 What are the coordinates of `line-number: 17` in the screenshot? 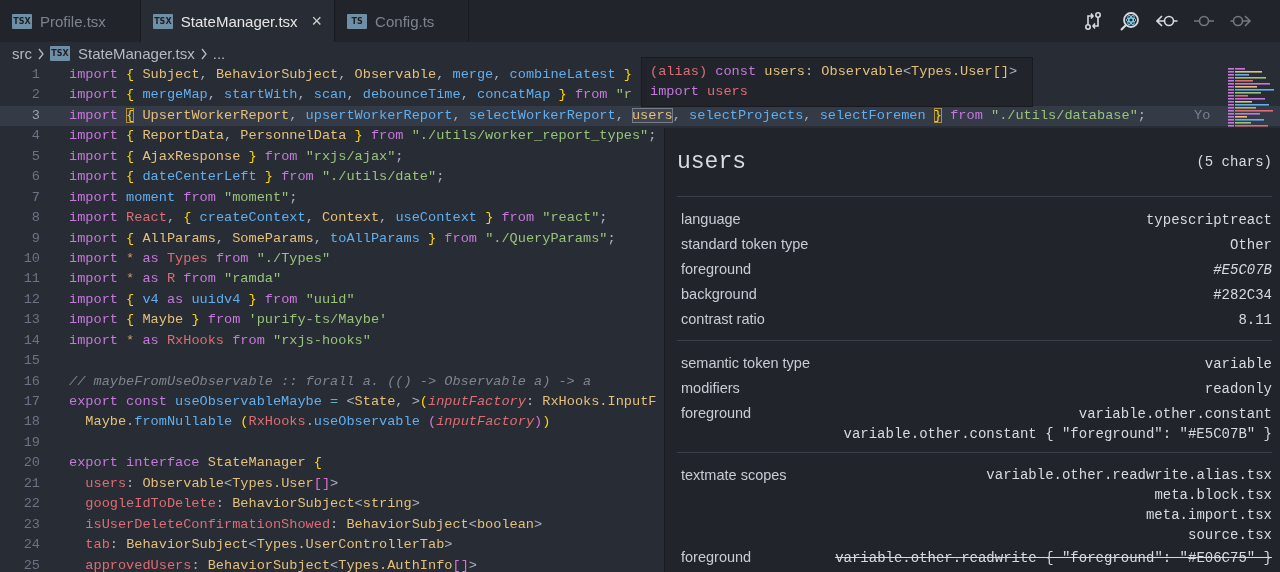 It's located at (31, 402).